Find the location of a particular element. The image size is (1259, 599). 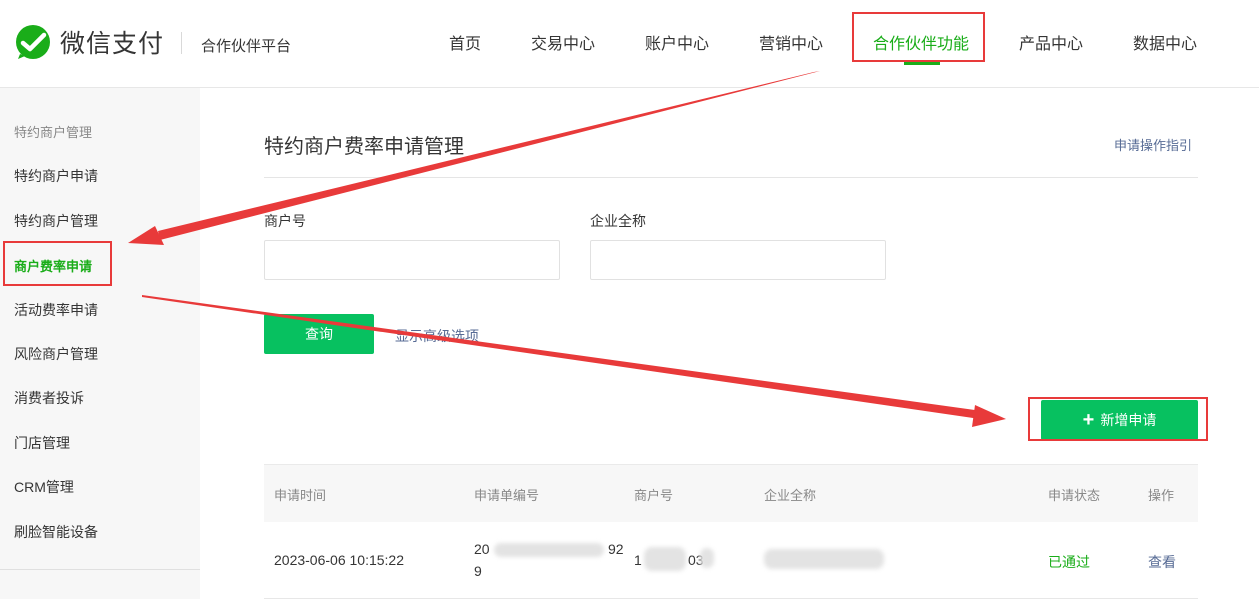

col-merchant-id: 商户号 is located at coordinates (654, 495).